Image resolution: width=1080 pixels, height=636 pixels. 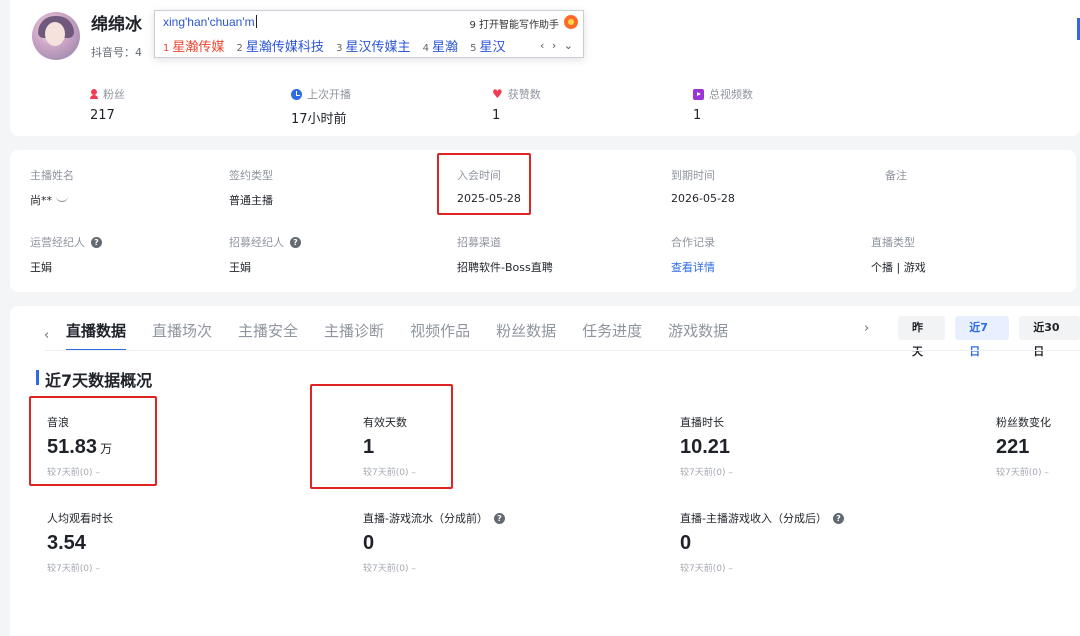 What do you see at coordinates (693, 175) in the screenshot?
I see `info-key: 到期时间` at bounding box center [693, 175].